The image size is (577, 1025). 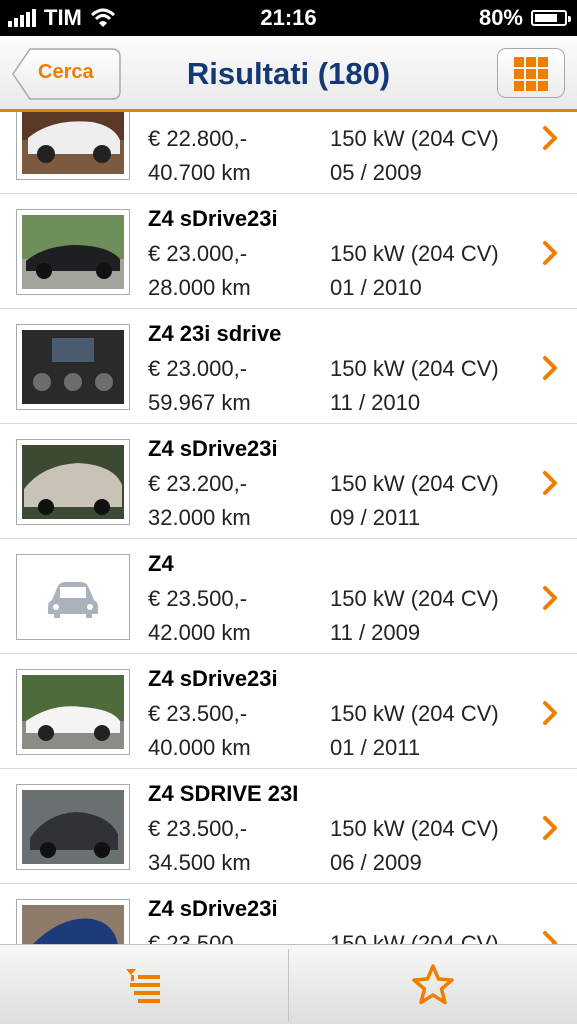 What do you see at coordinates (199, 517) in the screenshot?
I see `listing-mileage: 32.000 km` at bounding box center [199, 517].